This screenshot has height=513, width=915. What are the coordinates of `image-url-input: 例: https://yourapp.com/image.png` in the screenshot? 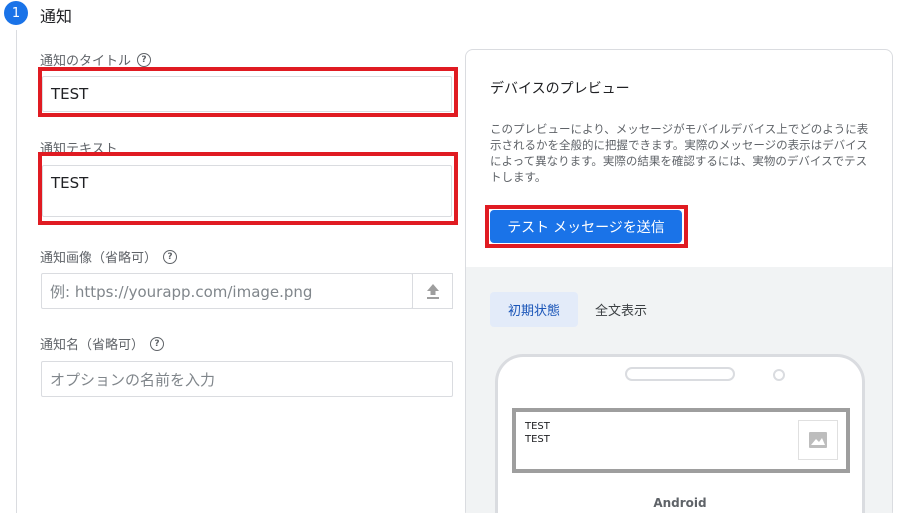 It's located at (227, 291).